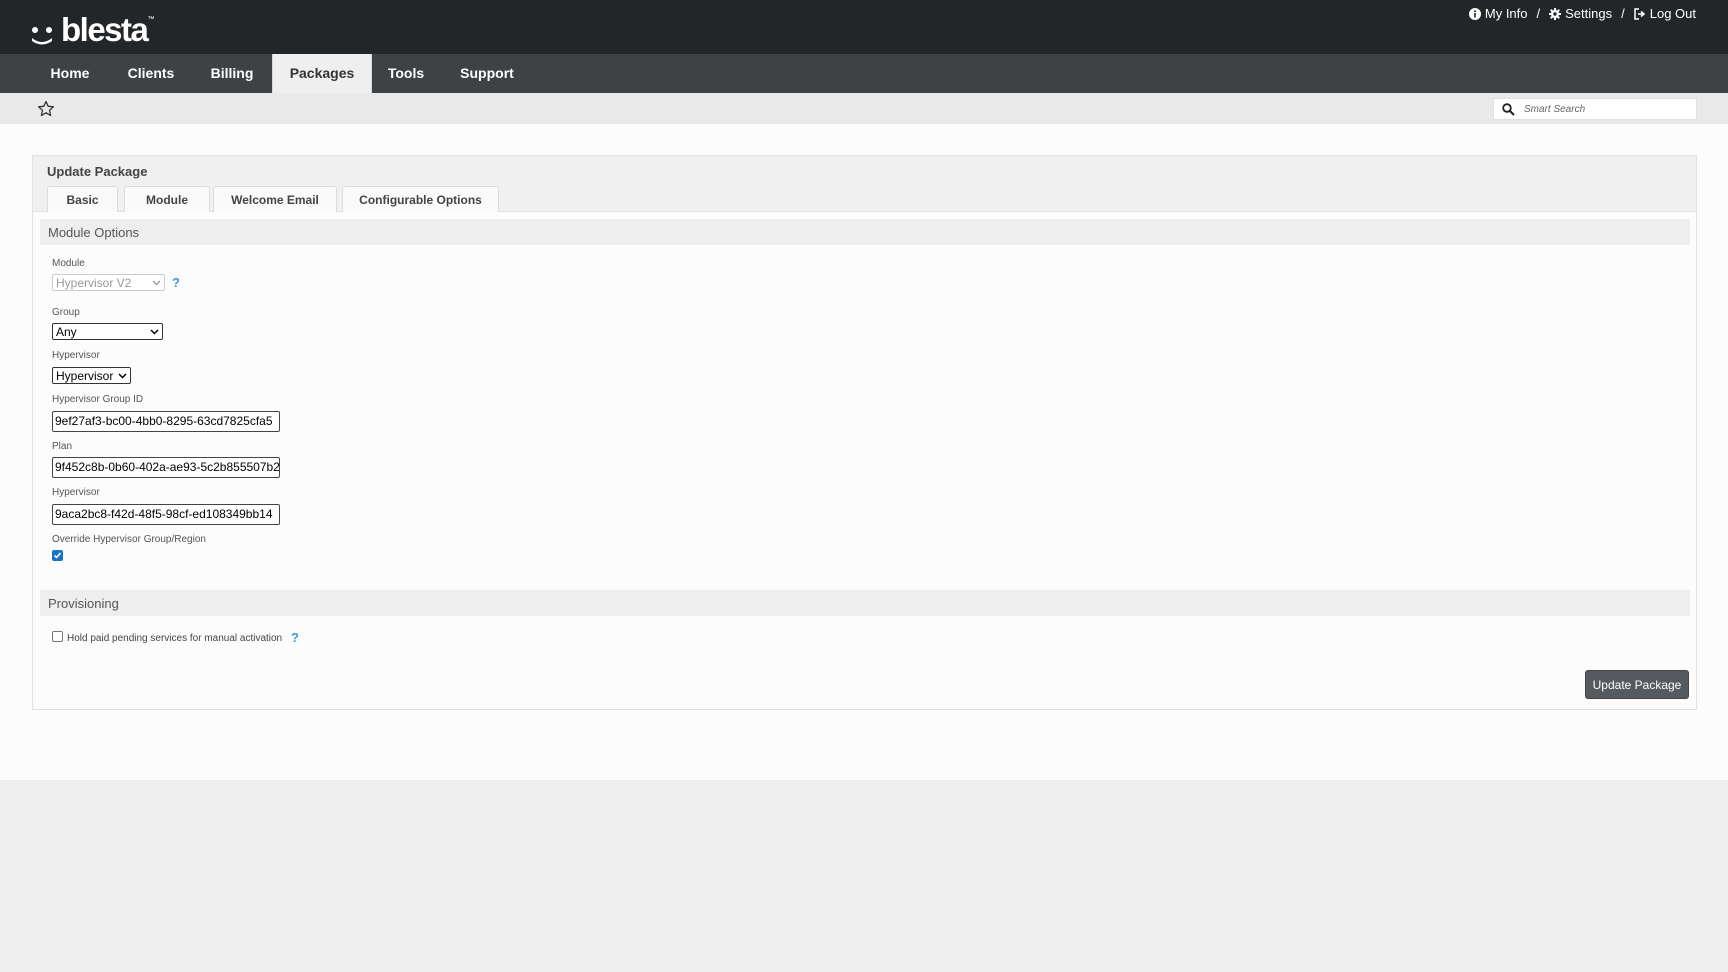 The image size is (1728, 972). I want to click on log-out-label: Log Out, so click(1672, 13).